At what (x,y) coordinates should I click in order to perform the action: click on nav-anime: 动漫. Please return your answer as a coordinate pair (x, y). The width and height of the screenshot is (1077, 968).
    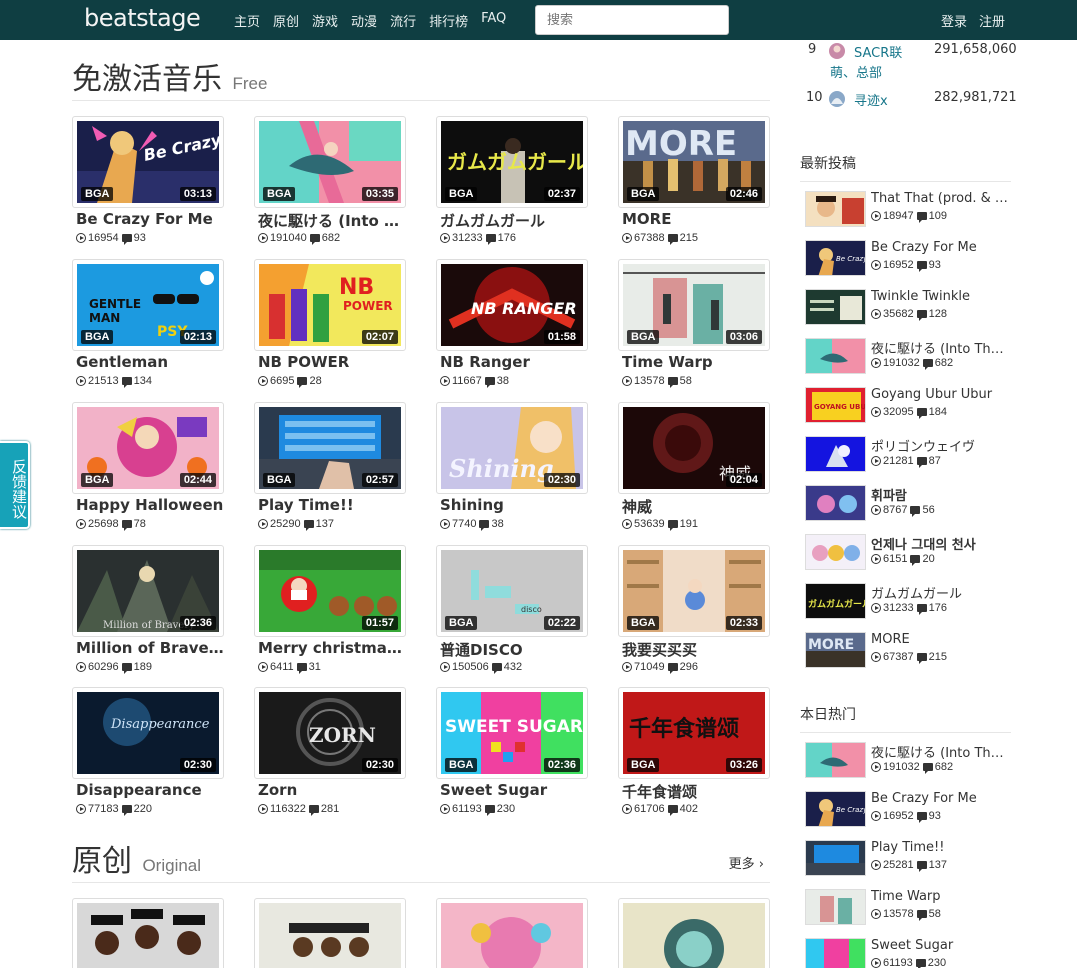
    Looking at the image, I should click on (364, 20).